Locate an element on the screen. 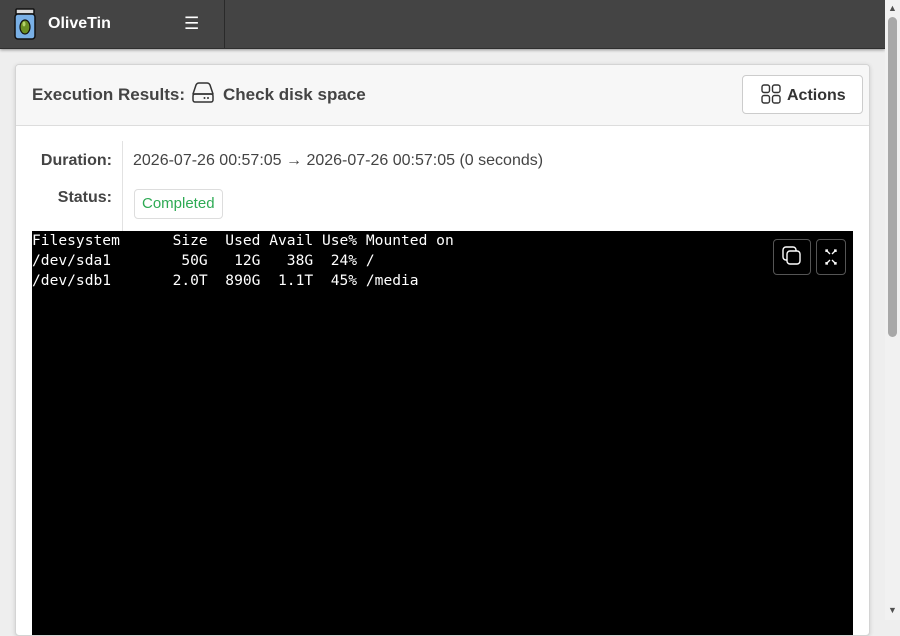 This screenshot has width=900, height=636. scrollbar-thumb is located at coordinates (892, 177).